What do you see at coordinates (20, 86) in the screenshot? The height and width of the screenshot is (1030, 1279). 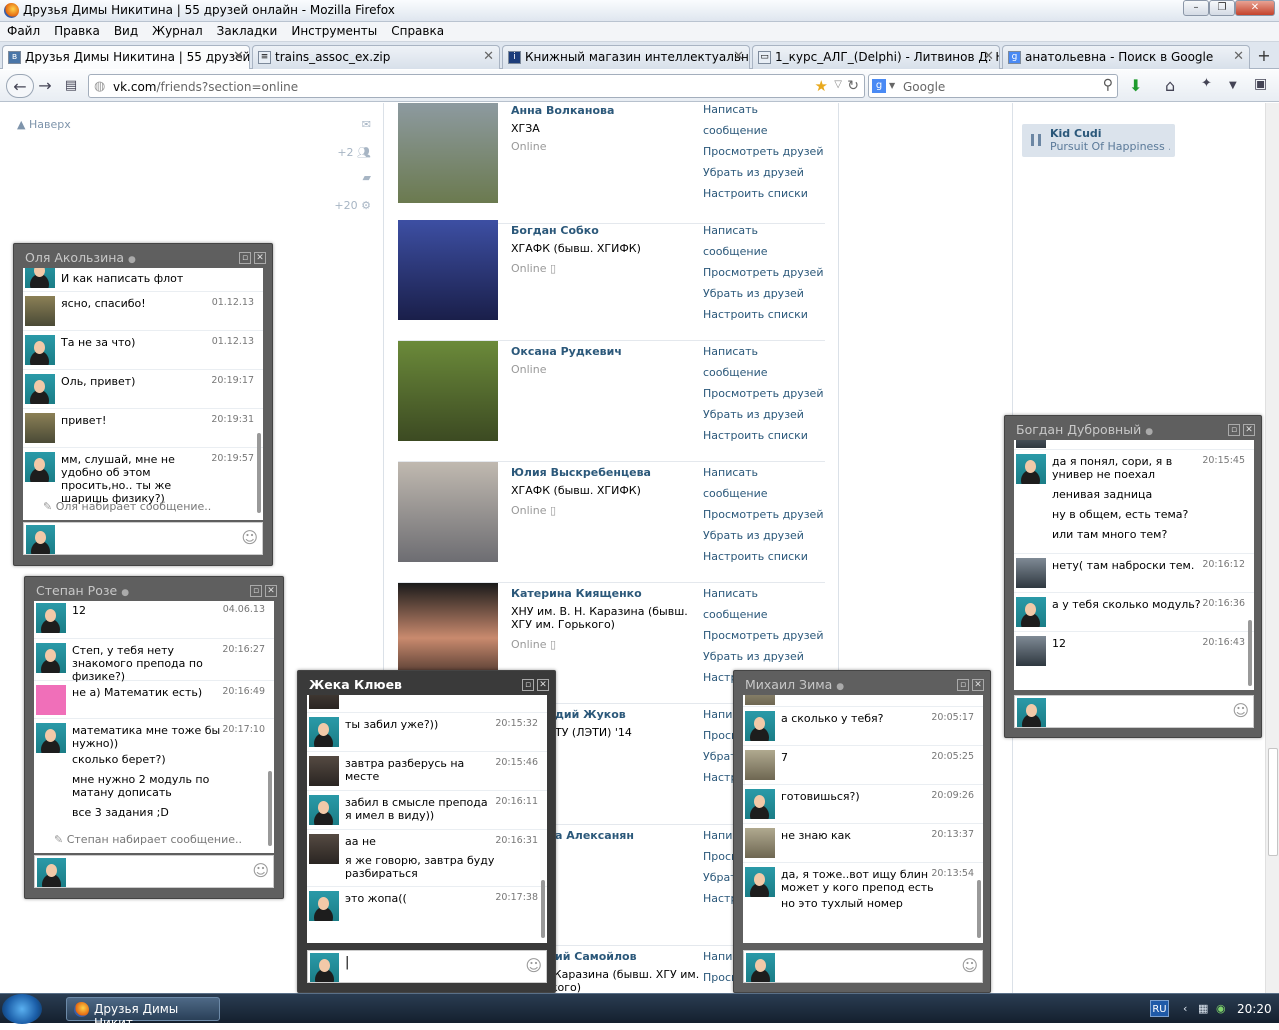 I see `back-button: ←` at bounding box center [20, 86].